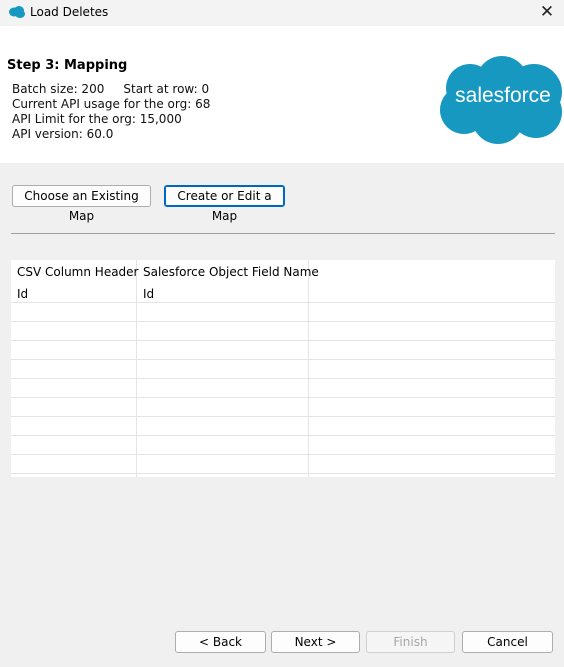 The width and height of the screenshot is (564, 667). I want to click on choose-existing-map-button: Choose an Existing Map, so click(81, 204).